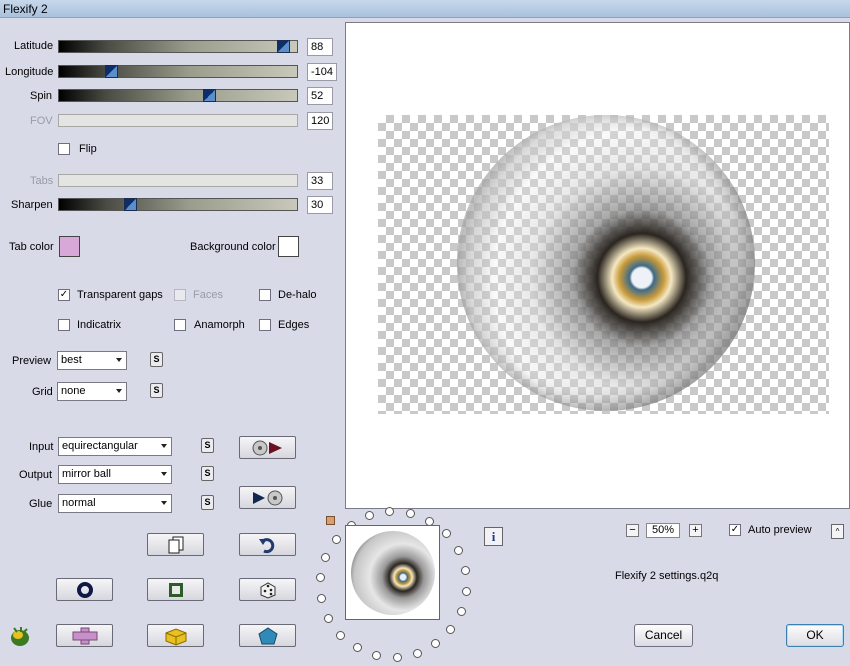  What do you see at coordinates (265, 295) in the screenshot?
I see `de-halo-checkbox` at bounding box center [265, 295].